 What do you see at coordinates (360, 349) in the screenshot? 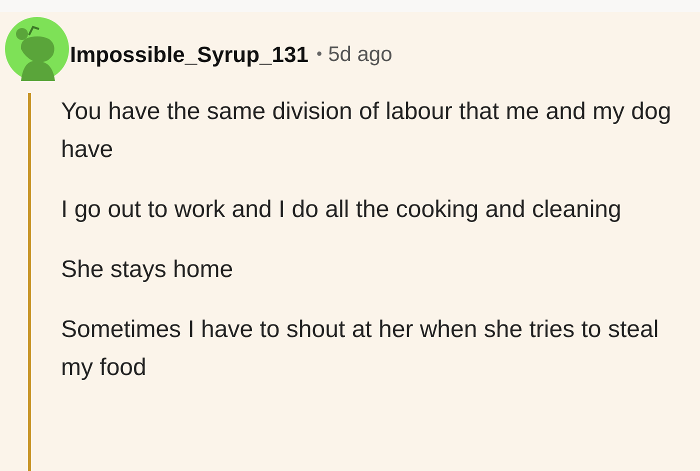
I see `comment-paragraph: Sometimes I have to shout at her when she tries to steal my food` at bounding box center [360, 349].